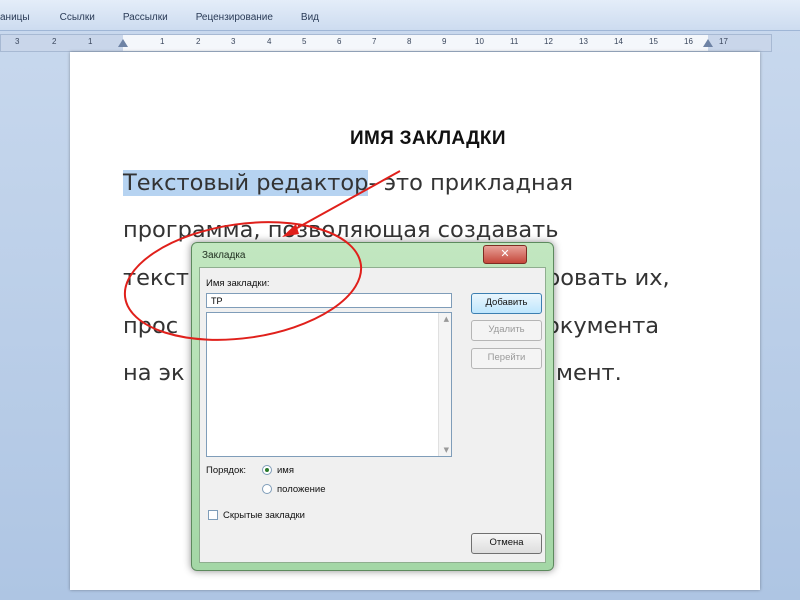 This screenshot has height=600, width=800. I want to click on ruler-number: 17, so click(723, 41).